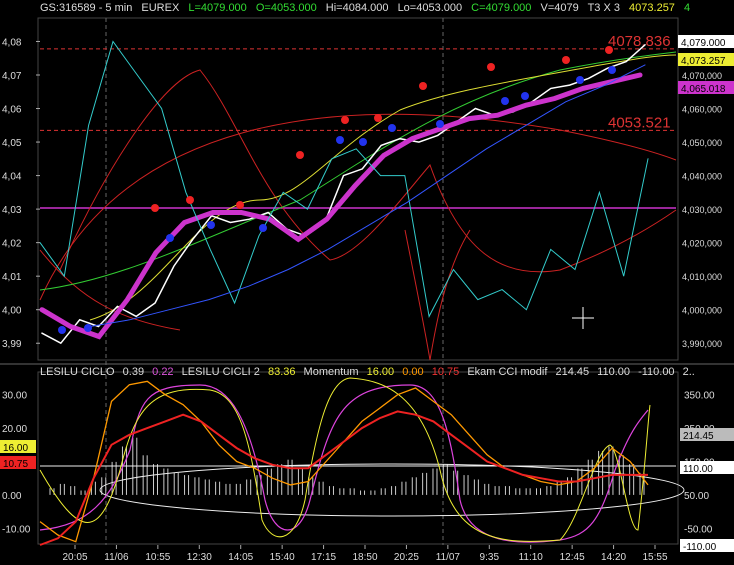  What do you see at coordinates (12, 244) in the screenshot?
I see `y-tick-left: 4,02` at bounding box center [12, 244].